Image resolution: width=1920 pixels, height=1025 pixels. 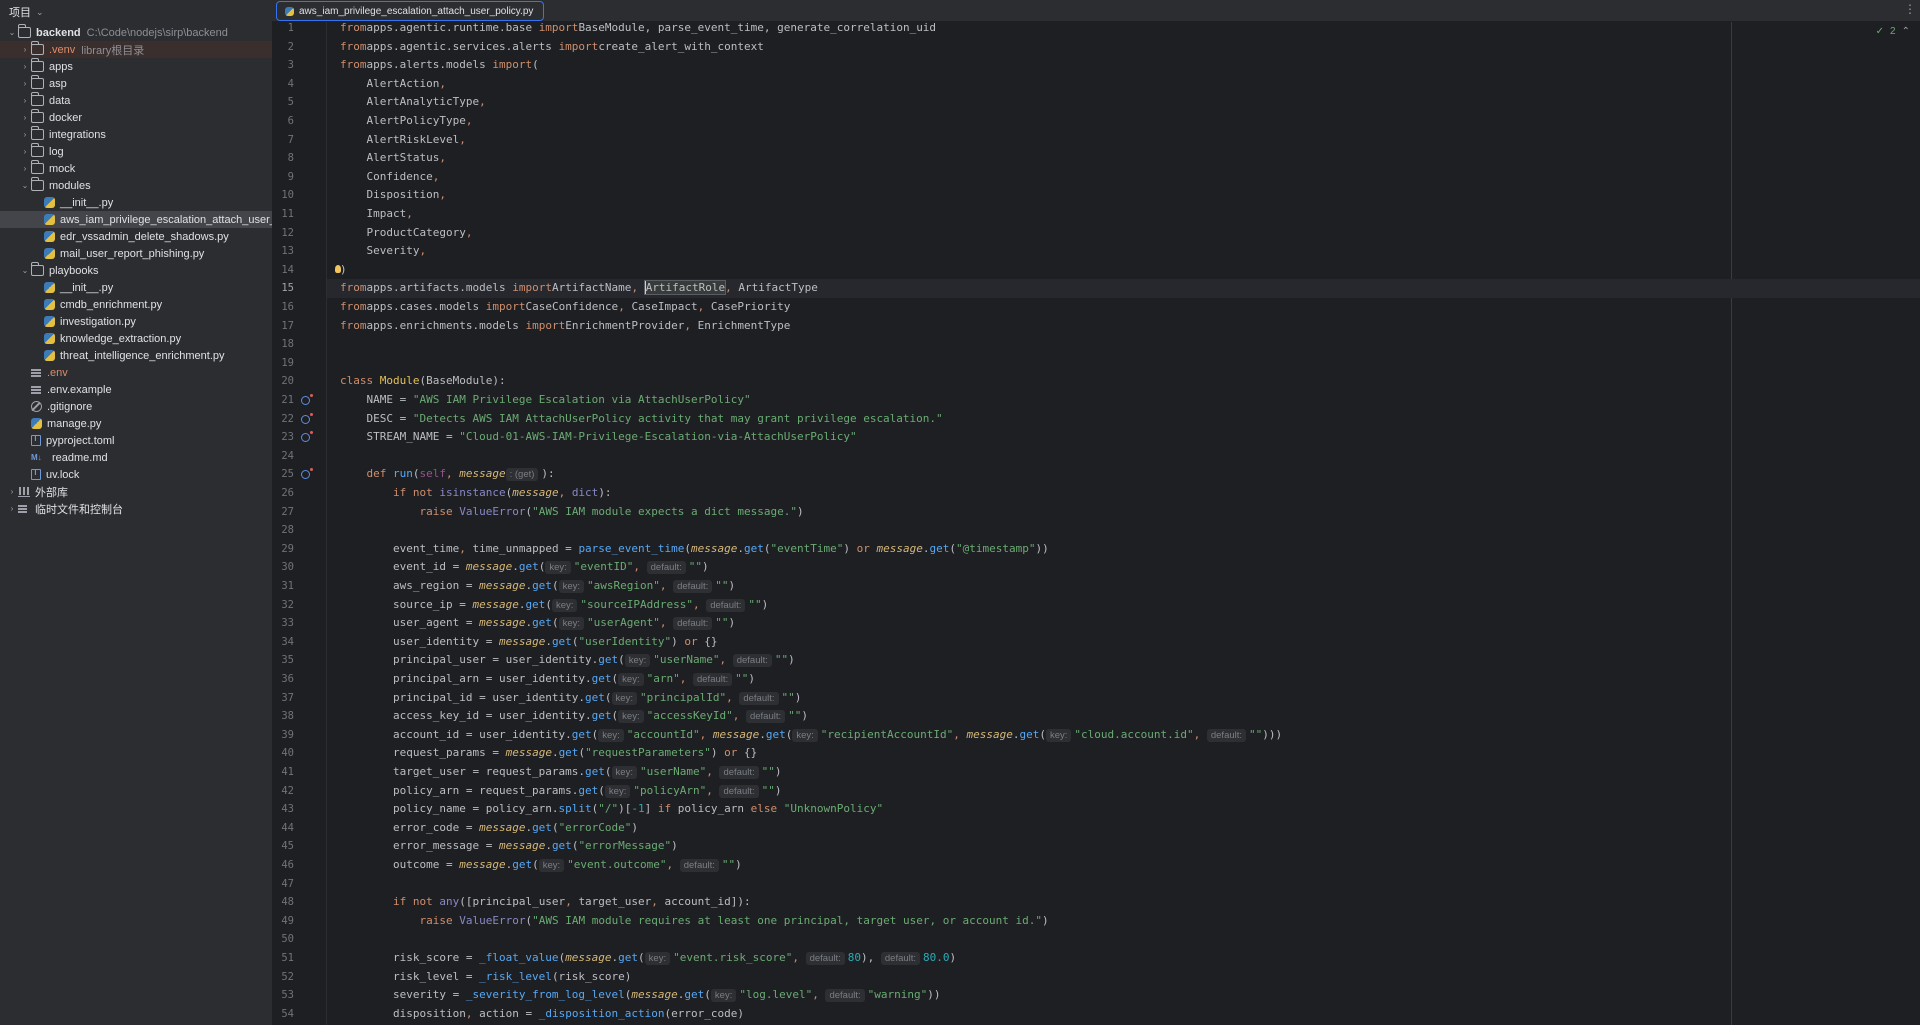 What do you see at coordinates (283, 512) in the screenshot?
I see `line-number: 27` at bounding box center [283, 512].